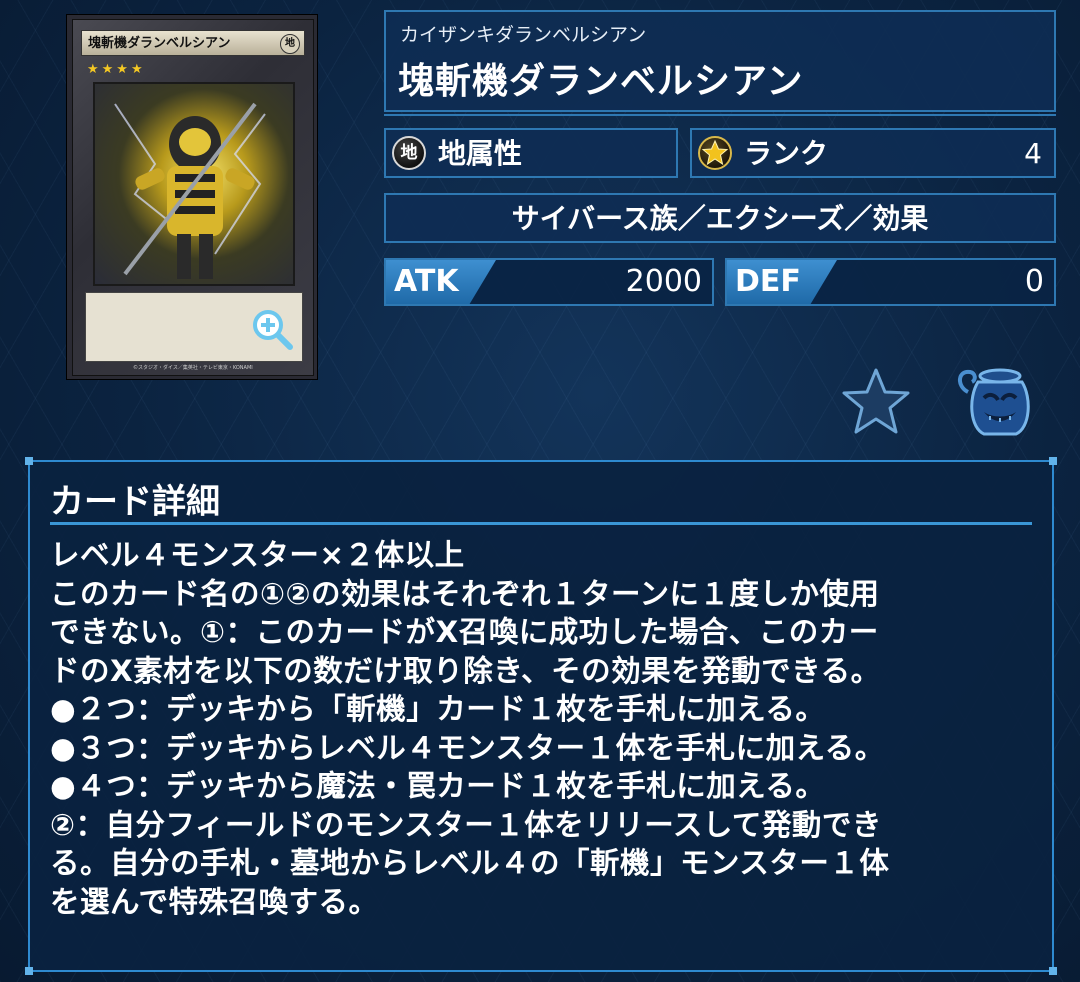 The image size is (1080, 982). Describe the element at coordinates (663, 281) in the screenshot. I see `atk-value: 2000` at that location.